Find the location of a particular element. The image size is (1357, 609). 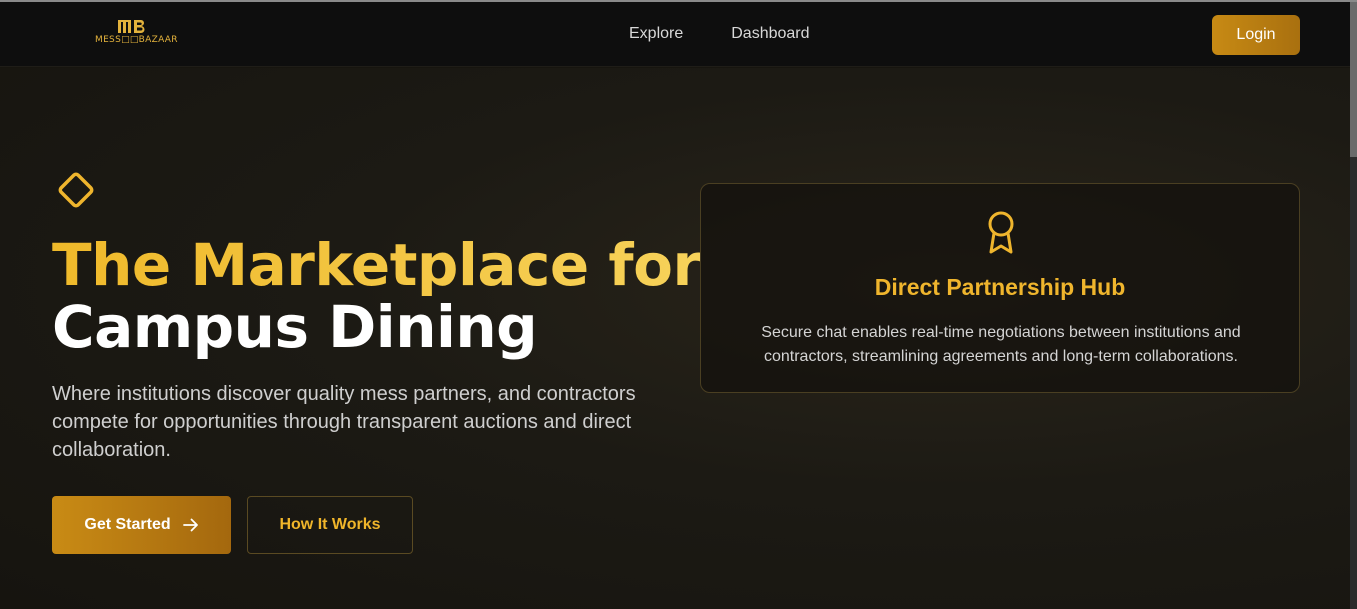

headline-white-line: Campus Dining is located at coordinates (295, 327).